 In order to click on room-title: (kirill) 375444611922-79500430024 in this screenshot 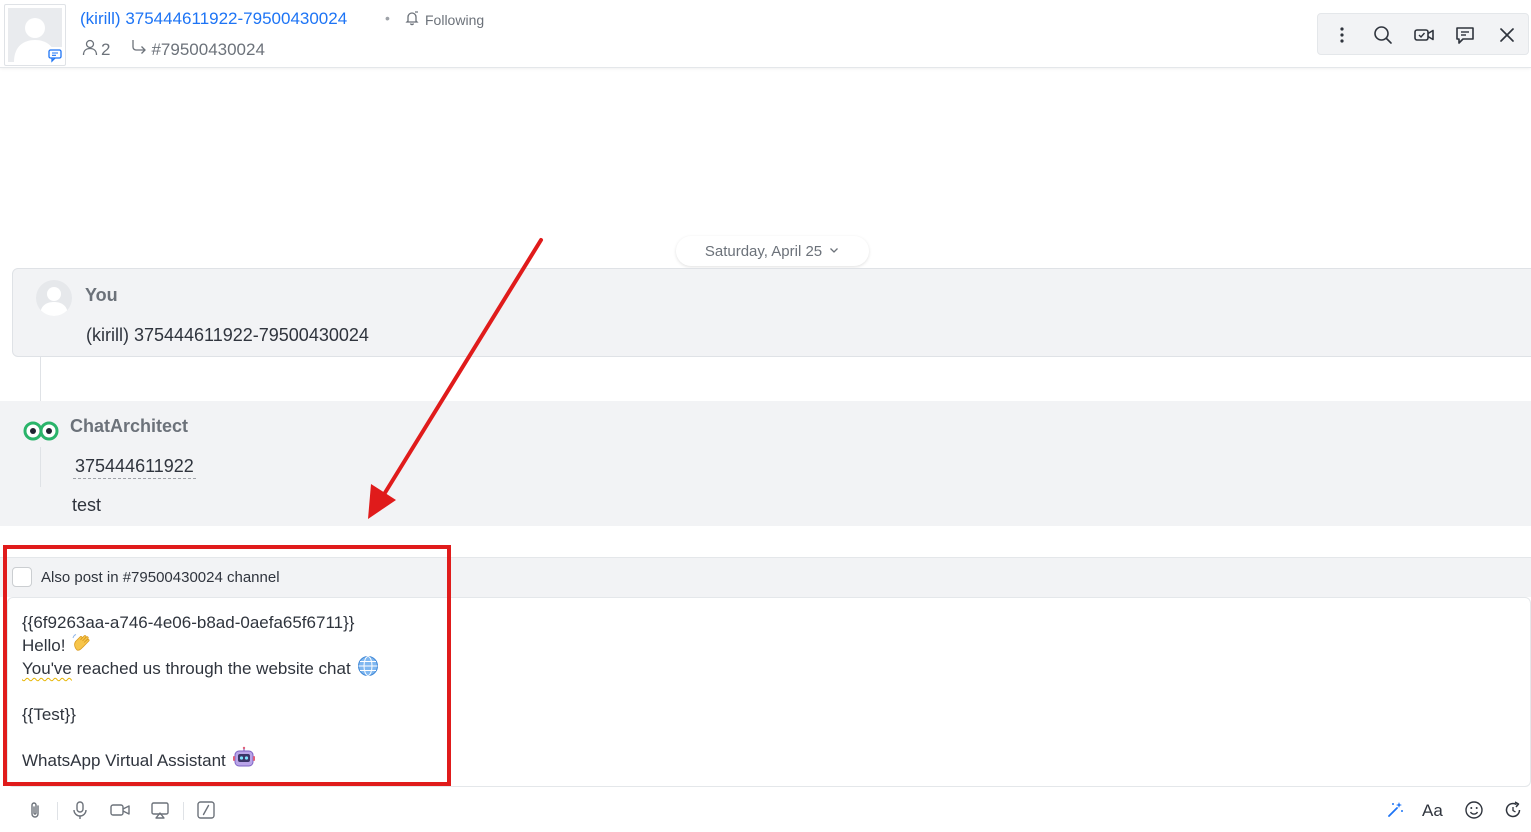, I will do `click(213, 19)`.